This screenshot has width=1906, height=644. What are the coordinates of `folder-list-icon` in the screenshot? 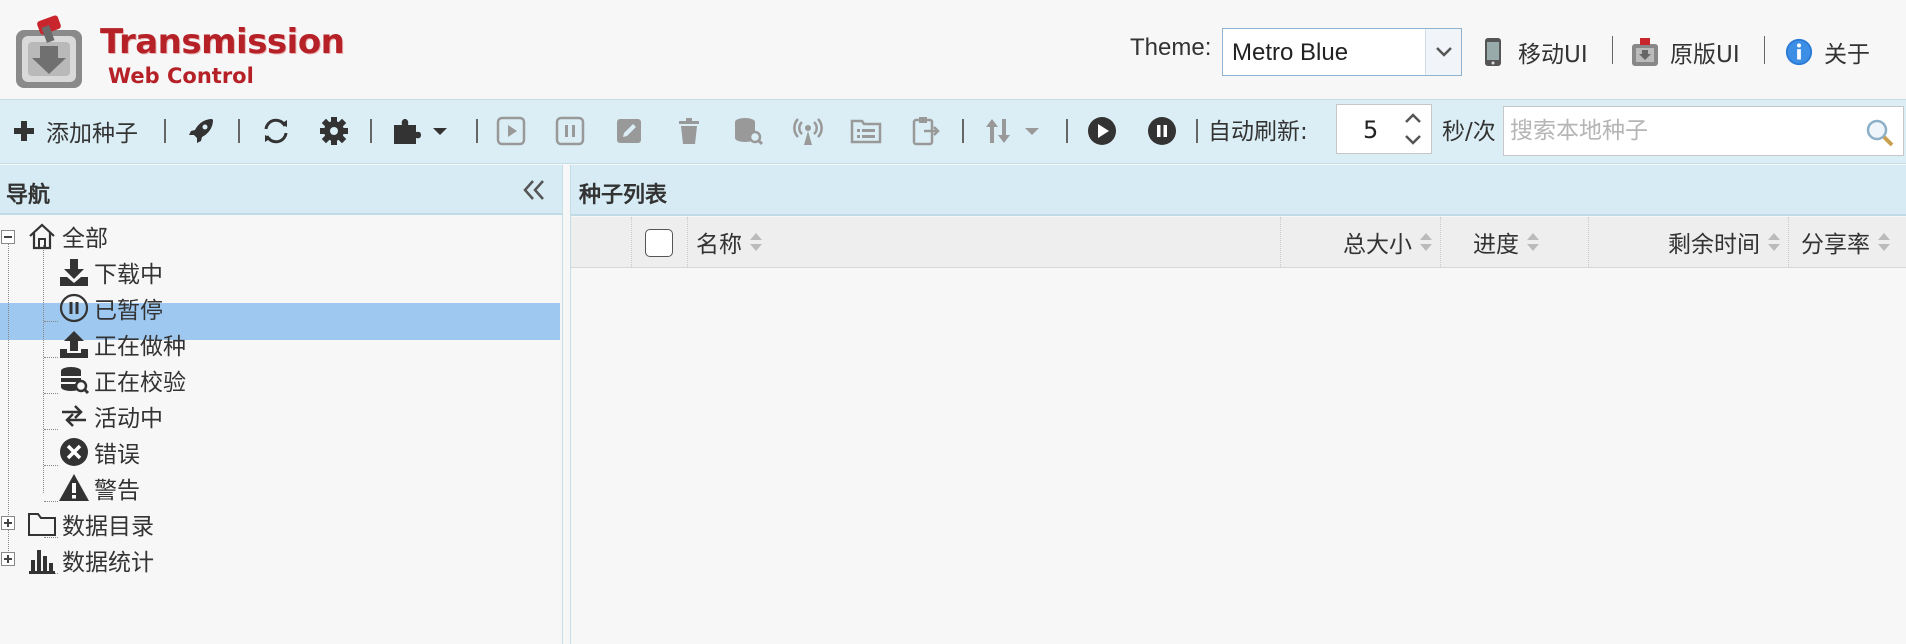 It's located at (866, 131).